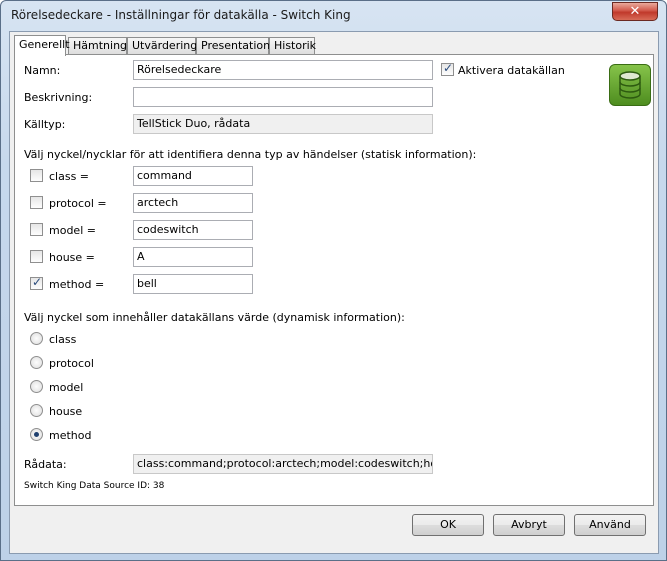 The width and height of the screenshot is (667, 561). I want to click on house-key-value: A, so click(193, 257).